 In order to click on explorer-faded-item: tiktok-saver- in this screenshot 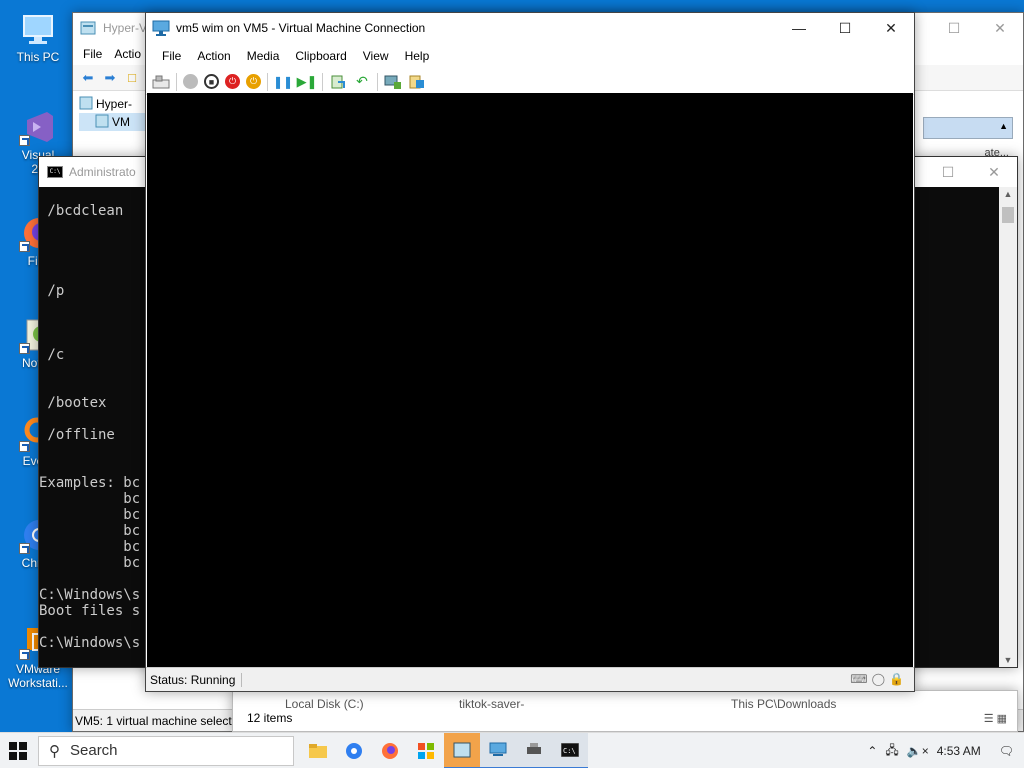, I will do `click(491, 704)`.